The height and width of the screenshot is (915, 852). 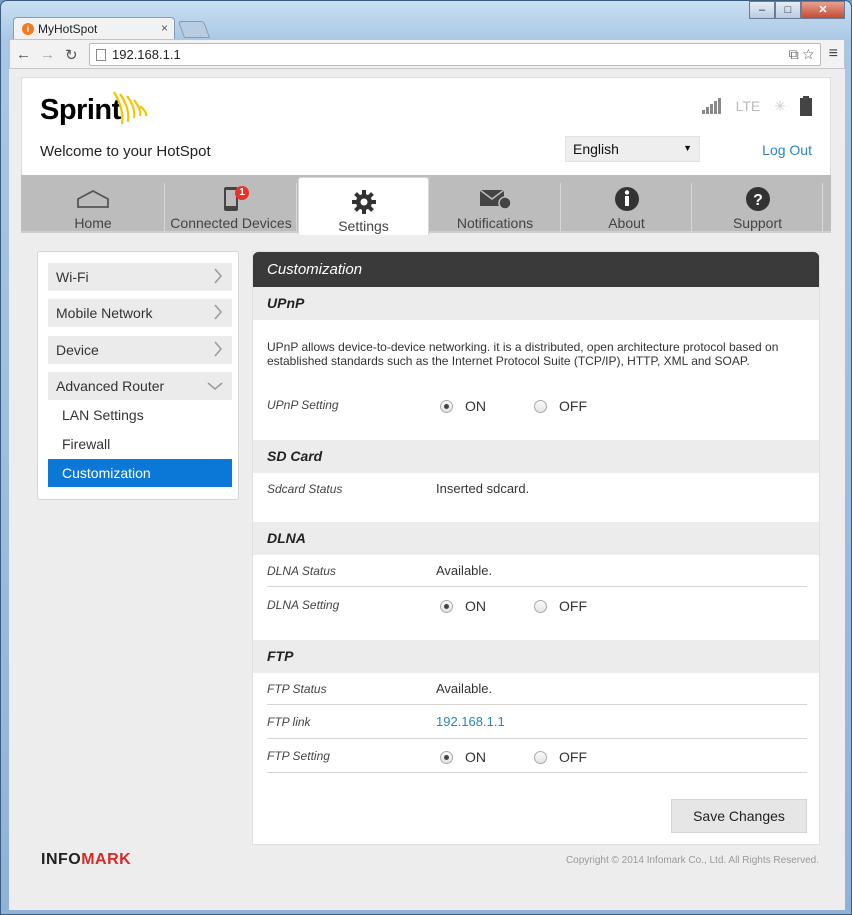 I want to click on sdcard-status-label: Sdcard Status, so click(x=305, y=489).